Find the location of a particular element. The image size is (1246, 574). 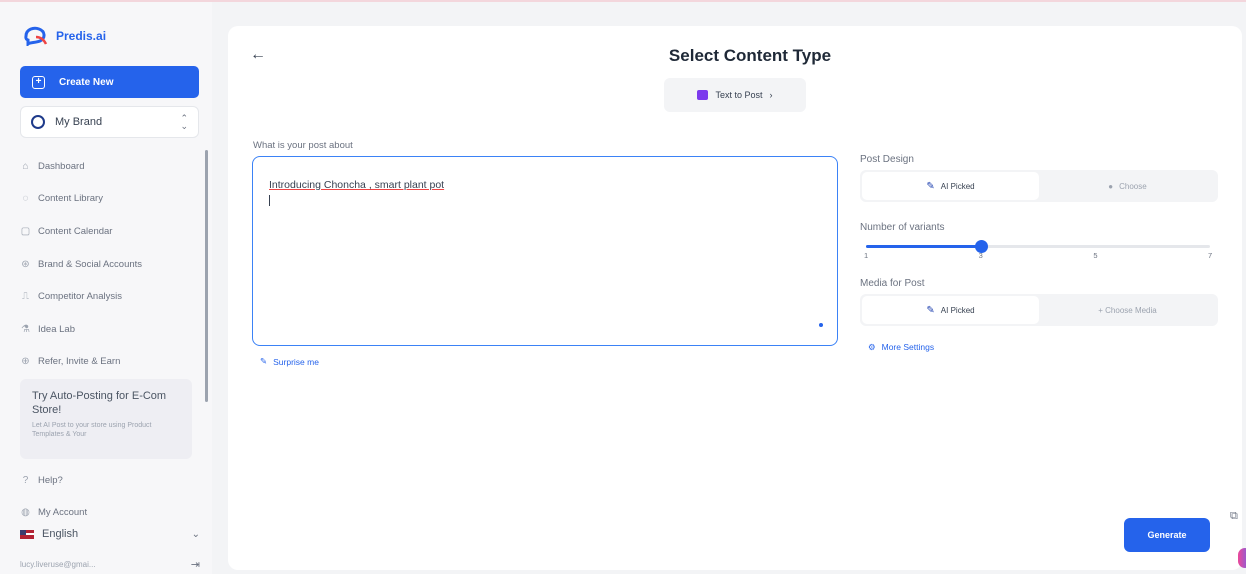

accounts-icon: ⊛ is located at coordinates (25, 264).